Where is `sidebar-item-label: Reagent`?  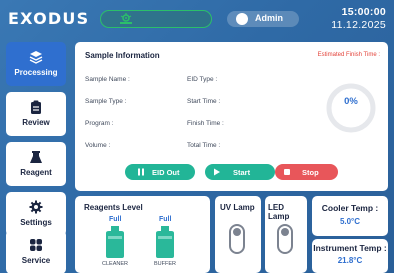 sidebar-item-label: Reagent is located at coordinates (36, 172).